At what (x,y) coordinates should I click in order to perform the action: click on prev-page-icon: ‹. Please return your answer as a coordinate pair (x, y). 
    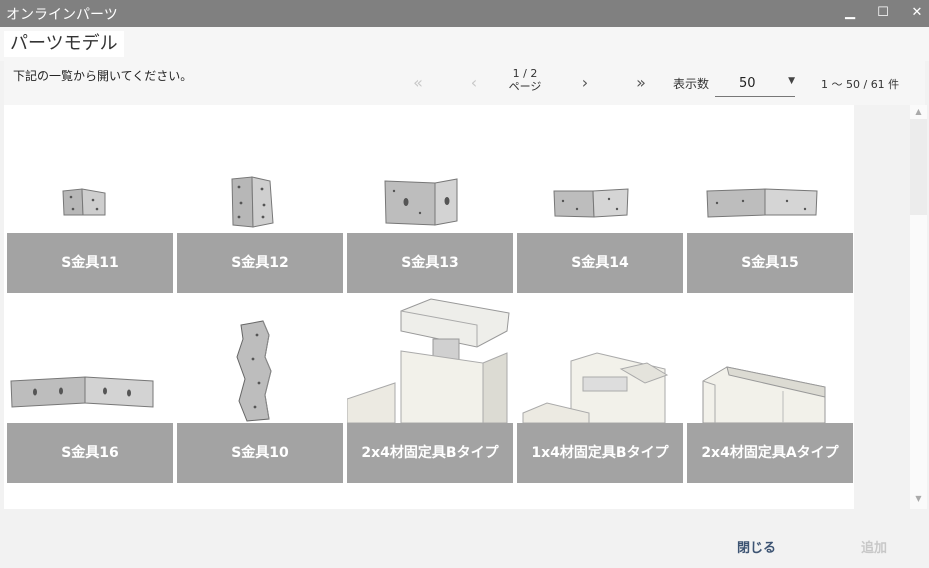
    Looking at the image, I should click on (474, 83).